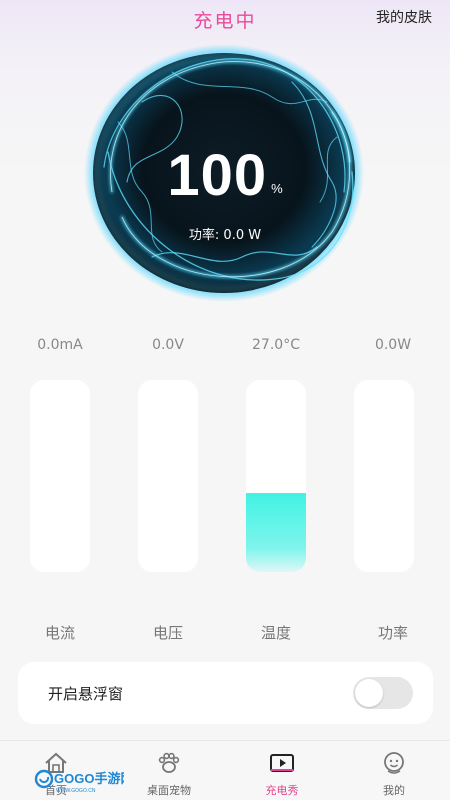 The height and width of the screenshot is (800, 450). What do you see at coordinates (76, 791) in the screenshot?
I see `watermark-url: WWW.GOGO.CN` at bounding box center [76, 791].